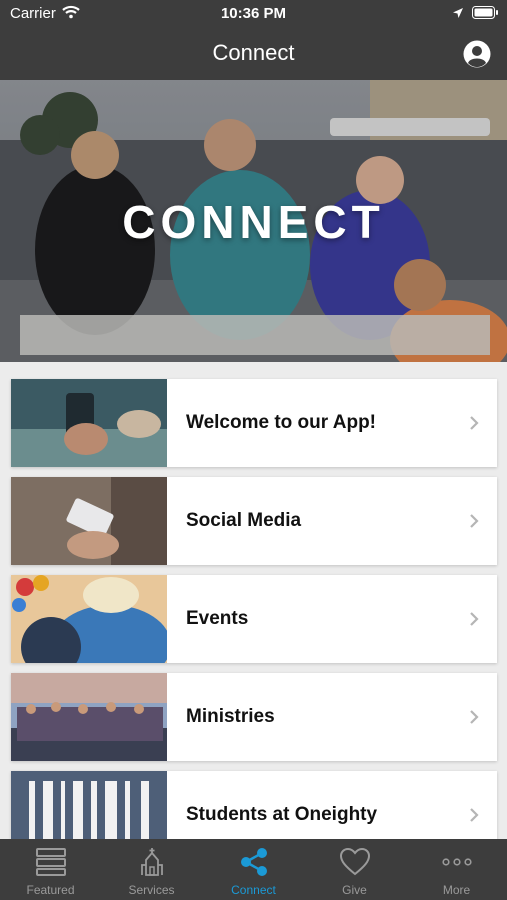 The image size is (507, 900). Describe the element at coordinates (456, 890) in the screenshot. I see `tab-label: More` at that location.